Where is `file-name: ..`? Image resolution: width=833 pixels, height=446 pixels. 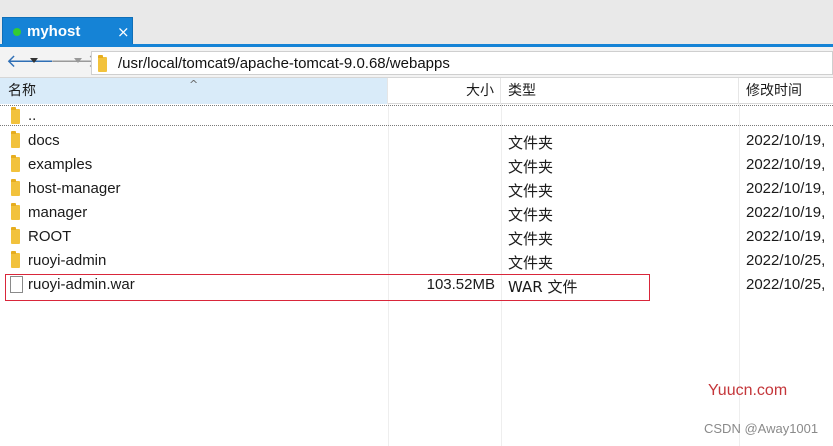
file-name: .. is located at coordinates (32, 115).